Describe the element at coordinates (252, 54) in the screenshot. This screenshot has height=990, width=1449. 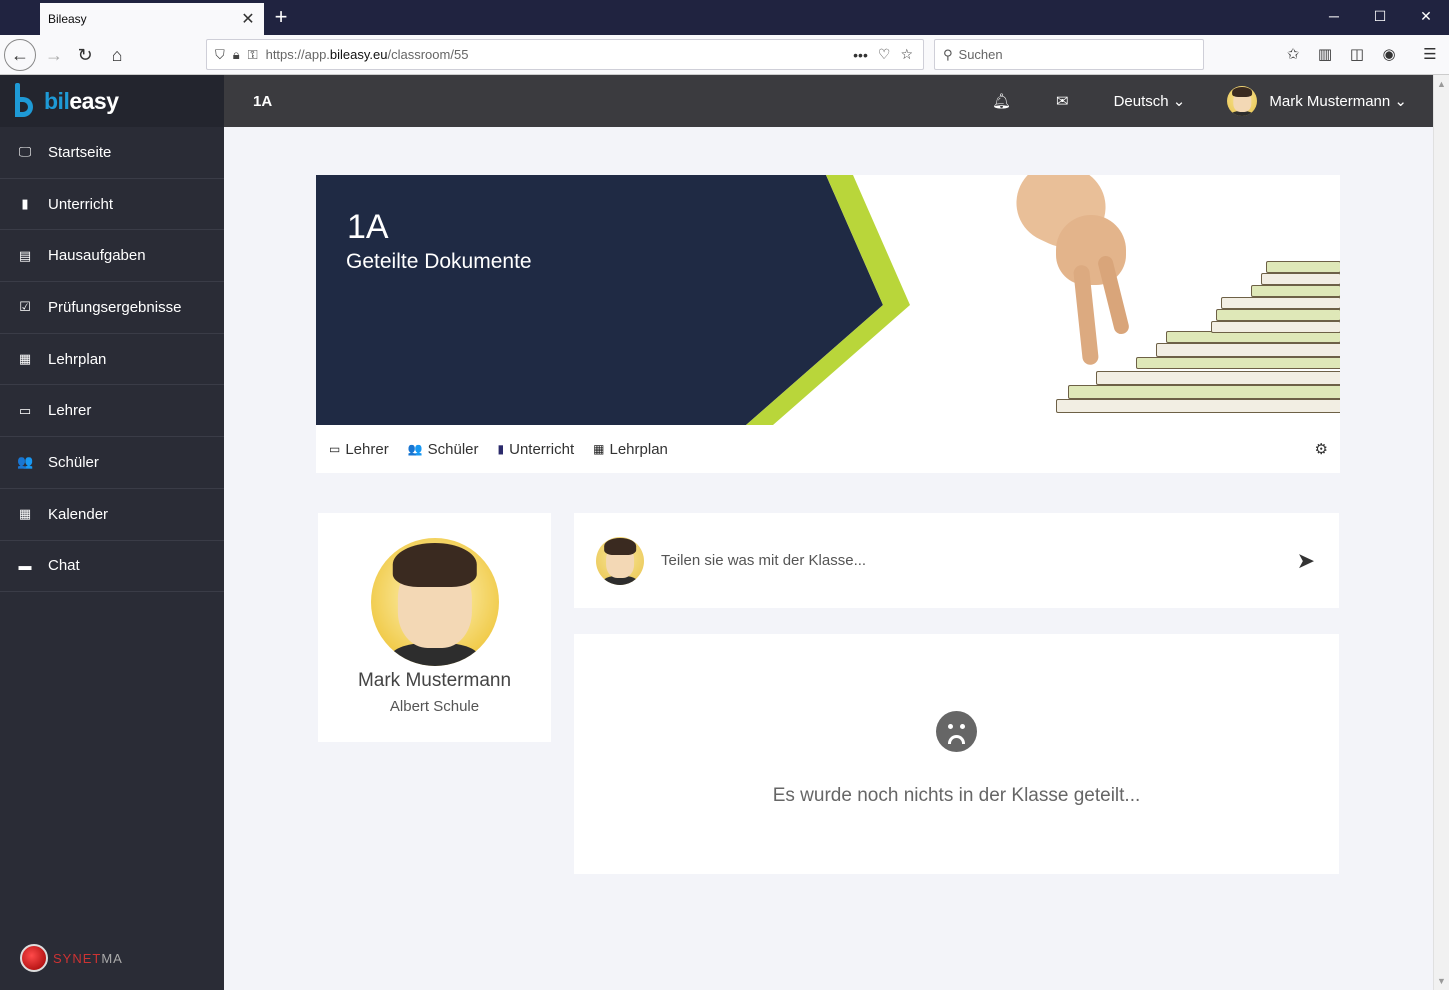
I see `key-icon: ⚿` at that location.